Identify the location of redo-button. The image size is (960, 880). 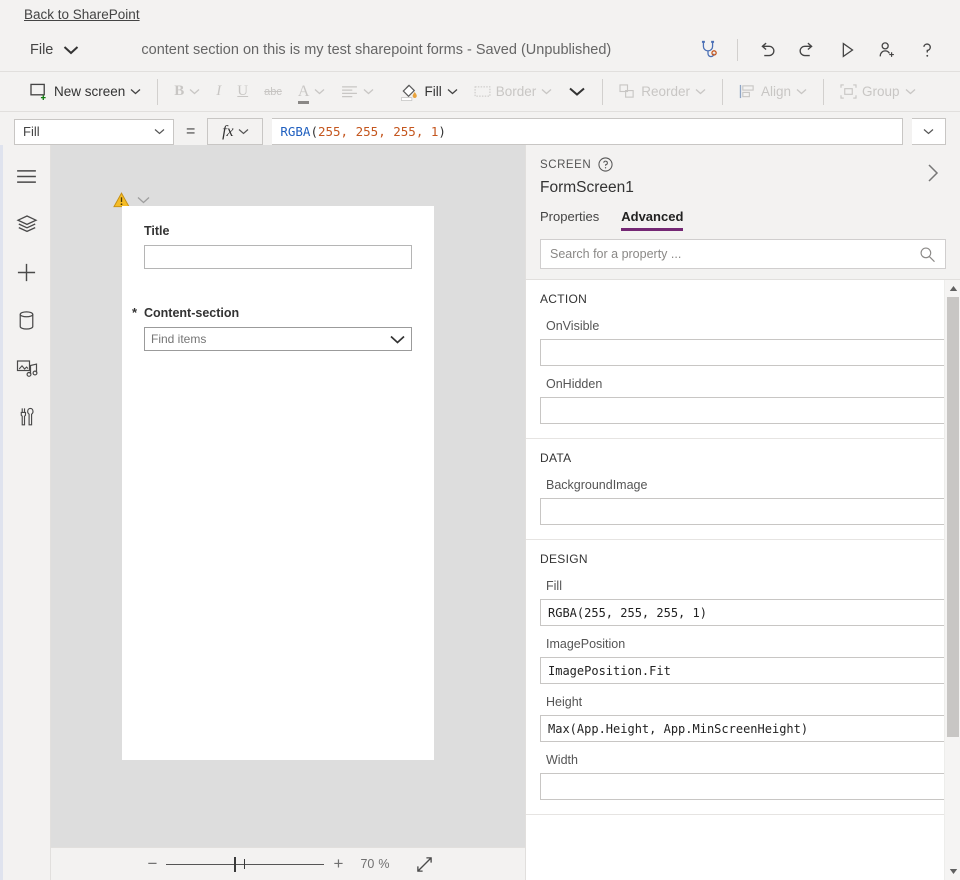
(807, 50).